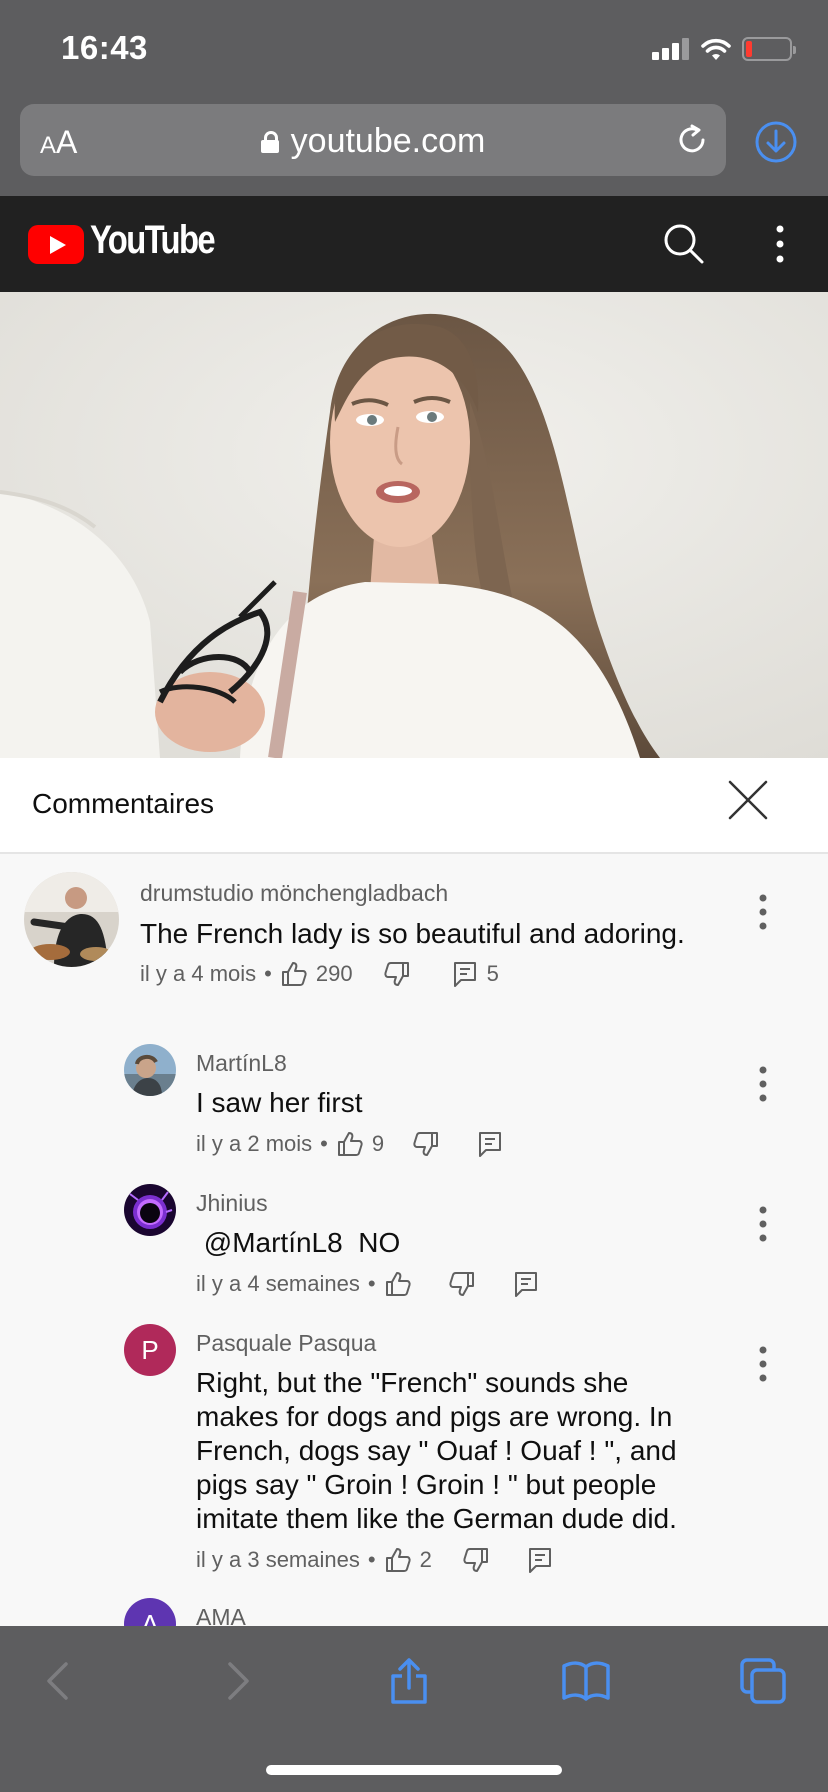 This screenshot has height=1792, width=828. I want to click on reply-count: 5, so click(492, 973).